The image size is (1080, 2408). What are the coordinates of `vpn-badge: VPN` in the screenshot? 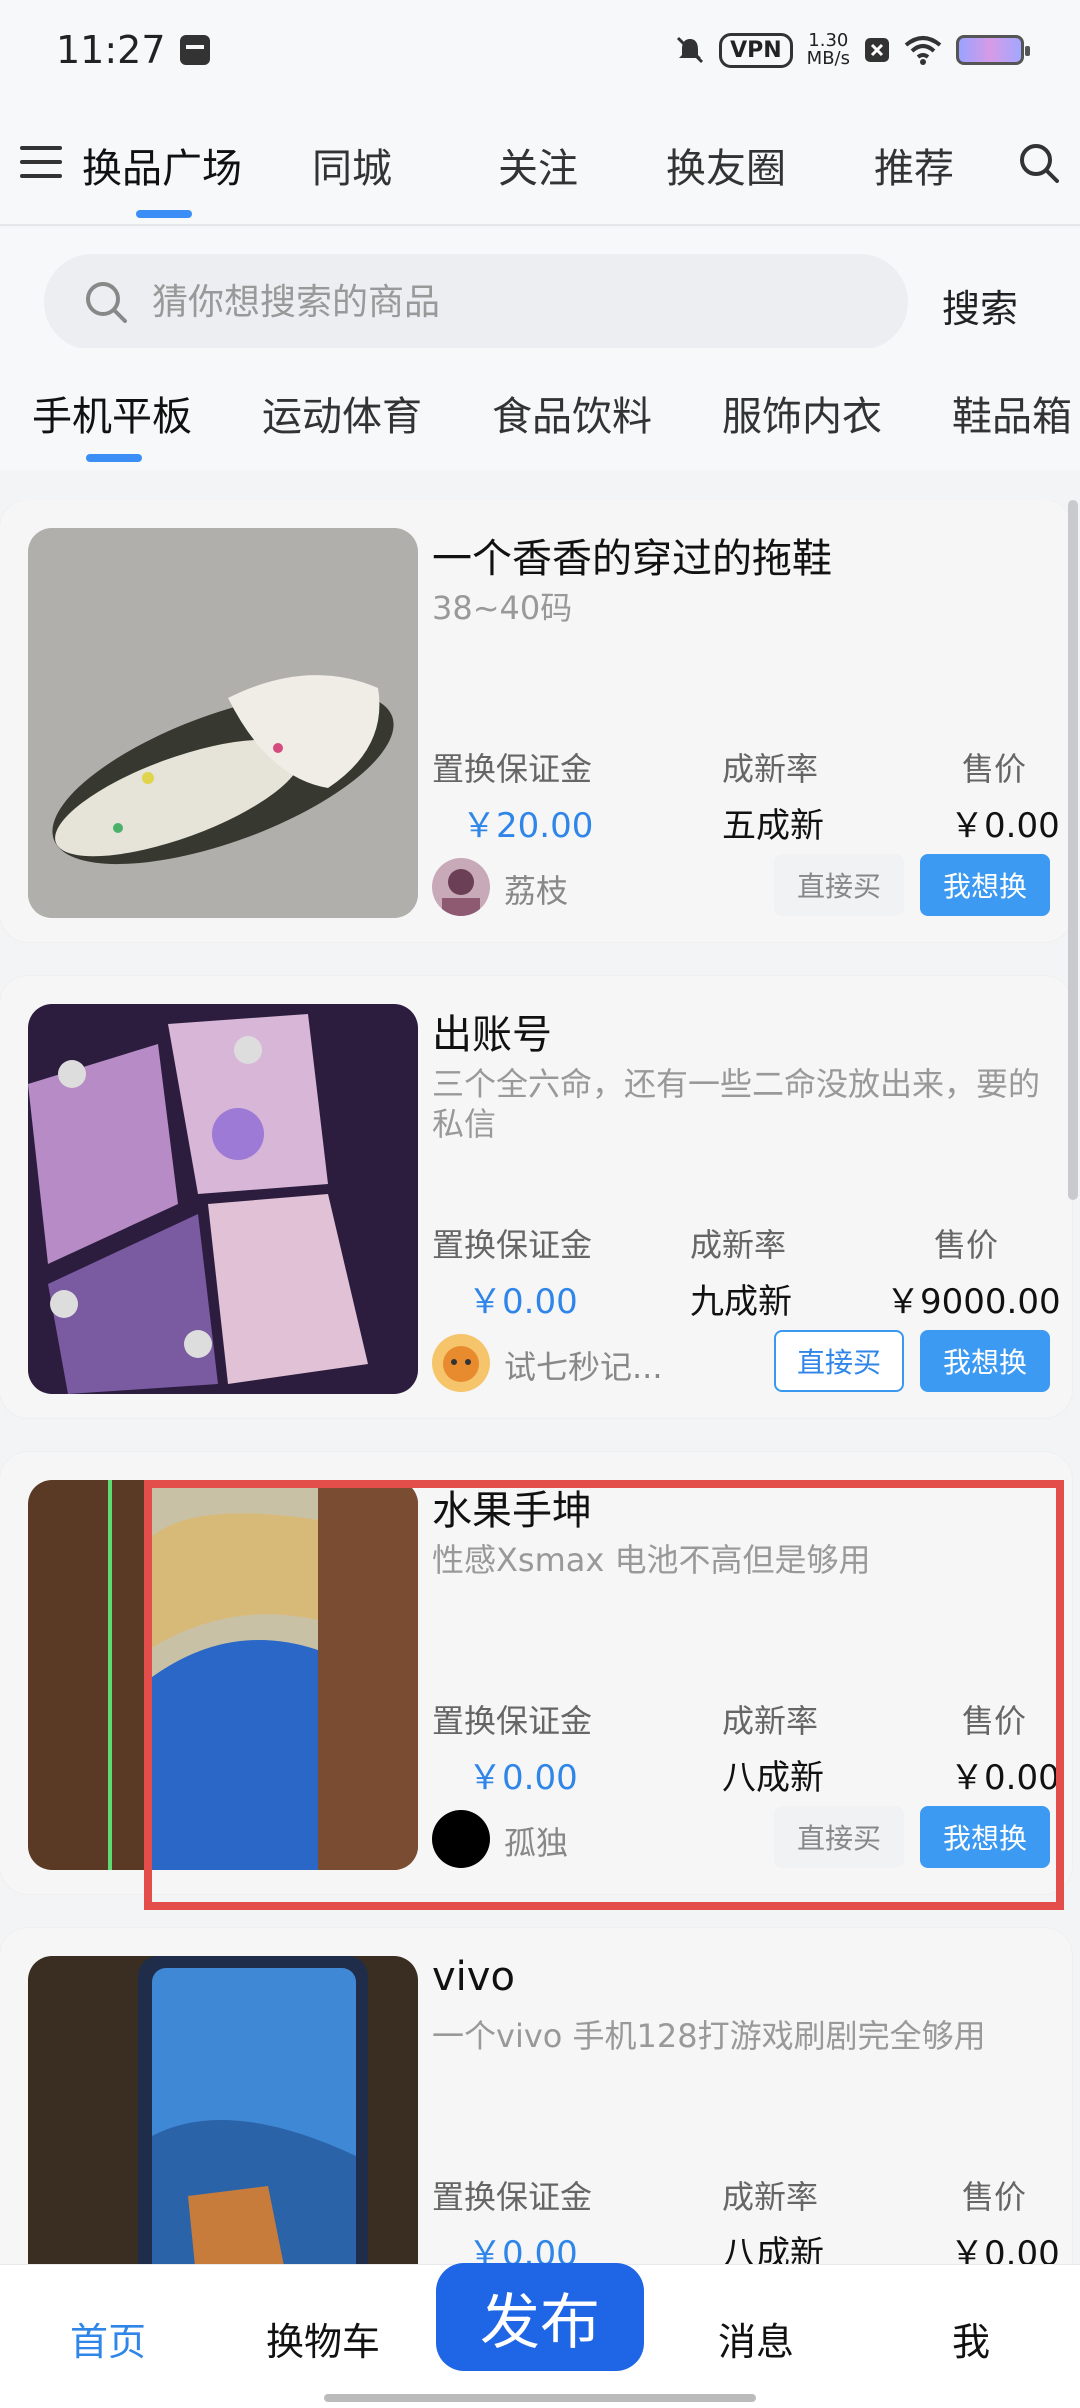 It's located at (756, 50).